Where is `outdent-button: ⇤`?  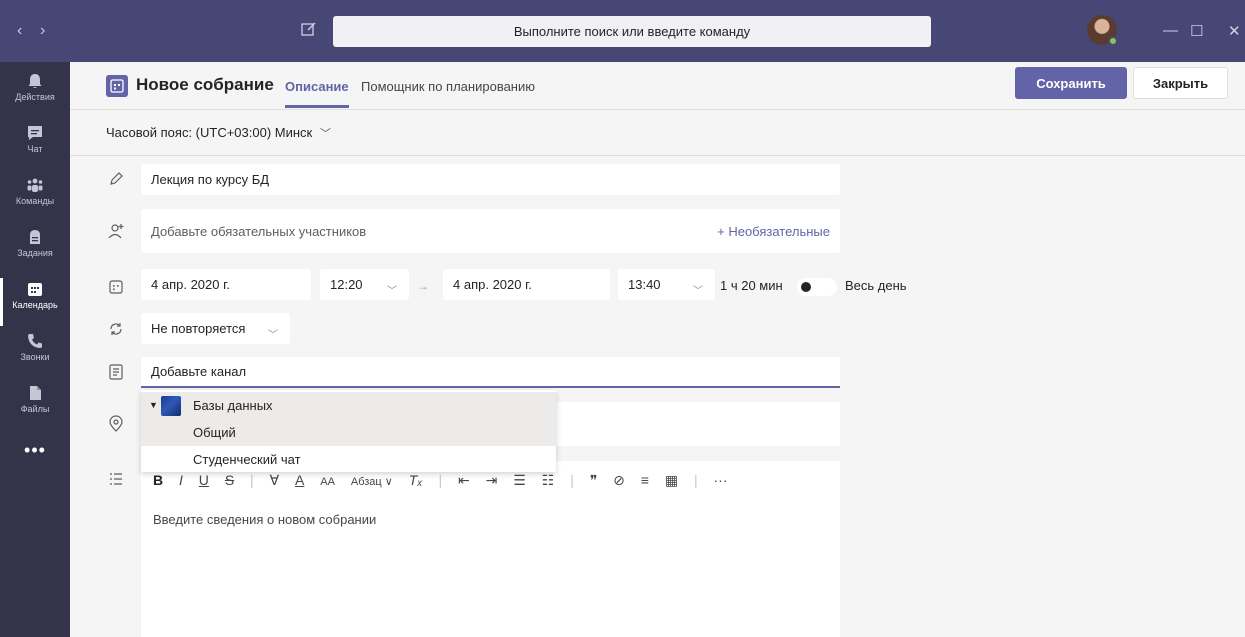 outdent-button: ⇤ is located at coordinates (464, 480).